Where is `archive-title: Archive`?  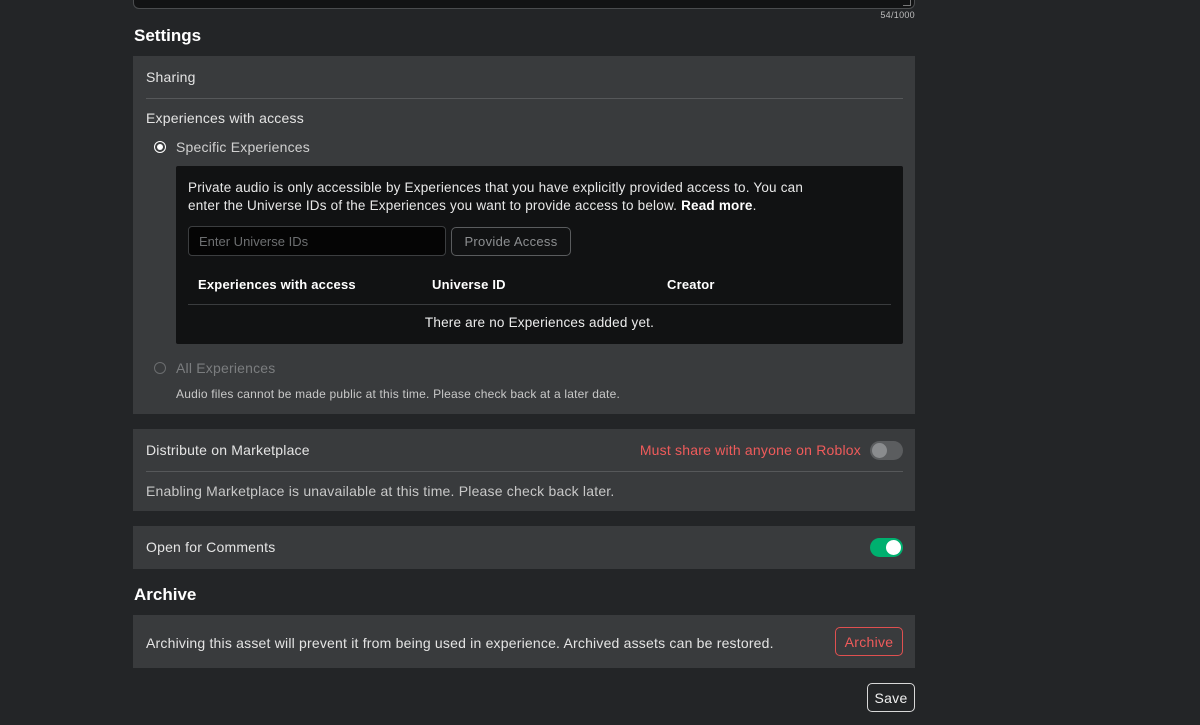 archive-title: Archive is located at coordinates (165, 594).